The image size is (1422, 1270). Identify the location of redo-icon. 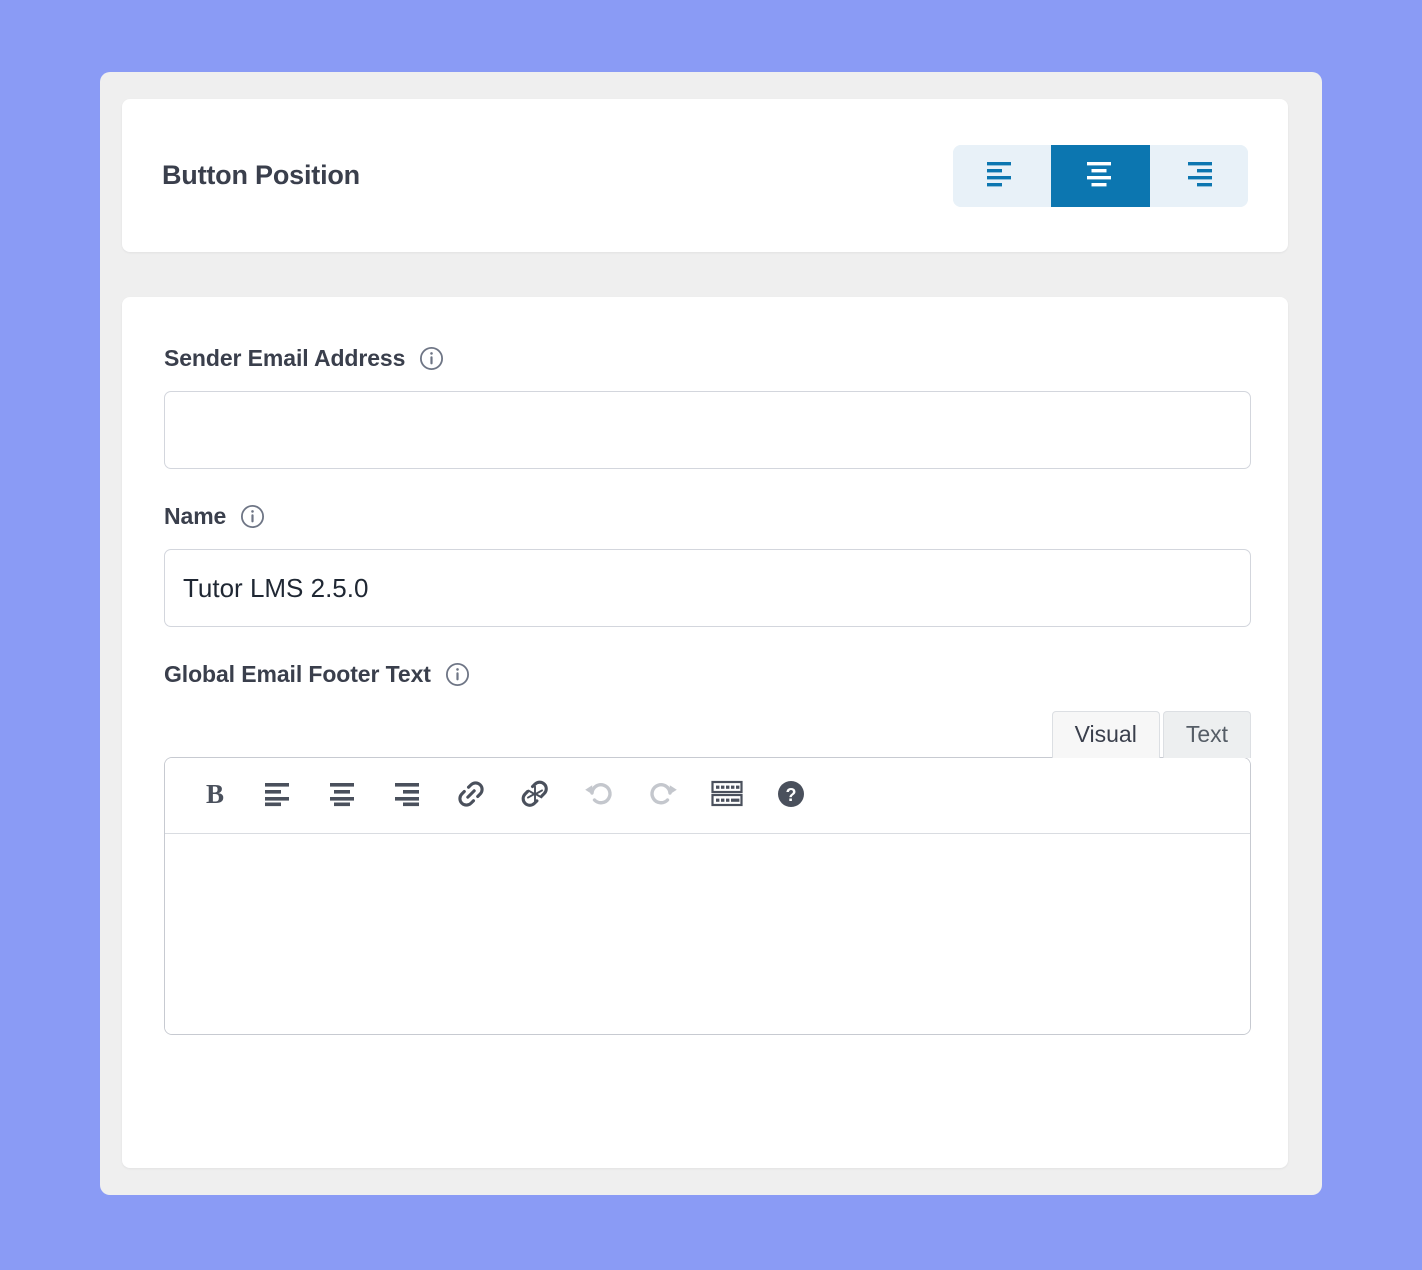
(663, 795).